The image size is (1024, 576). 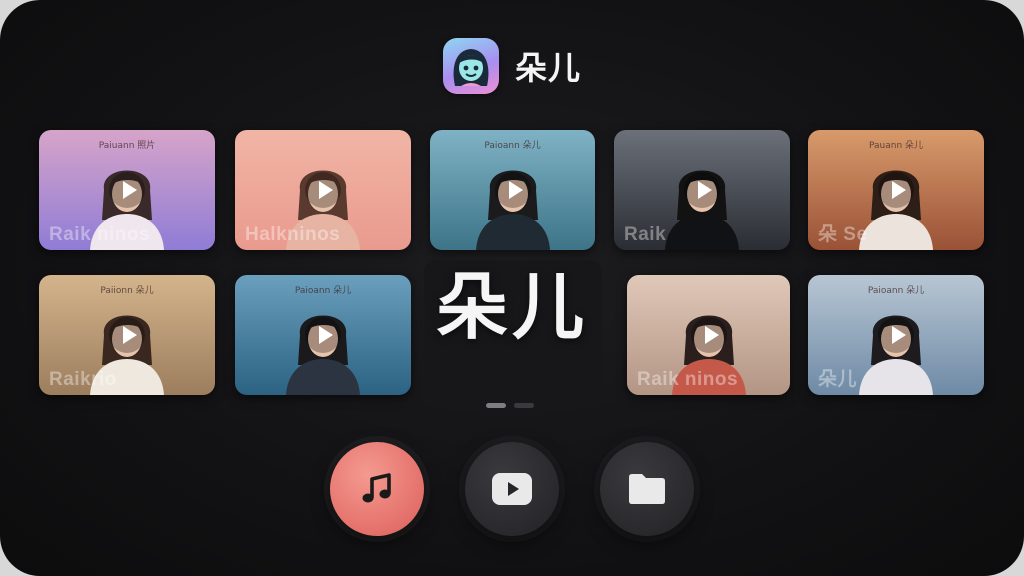 I want to click on music-button, so click(x=377, y=489).